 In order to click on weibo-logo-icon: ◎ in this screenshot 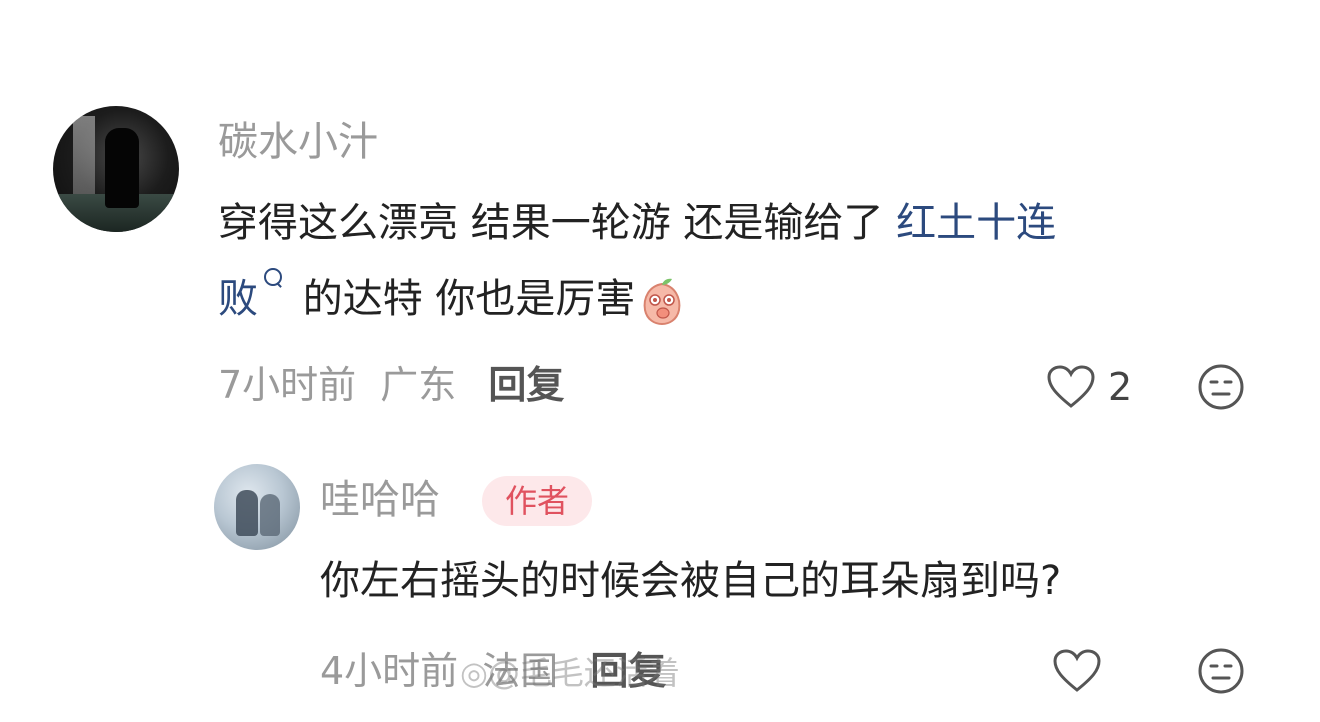, I will do `click(474, 673)`.